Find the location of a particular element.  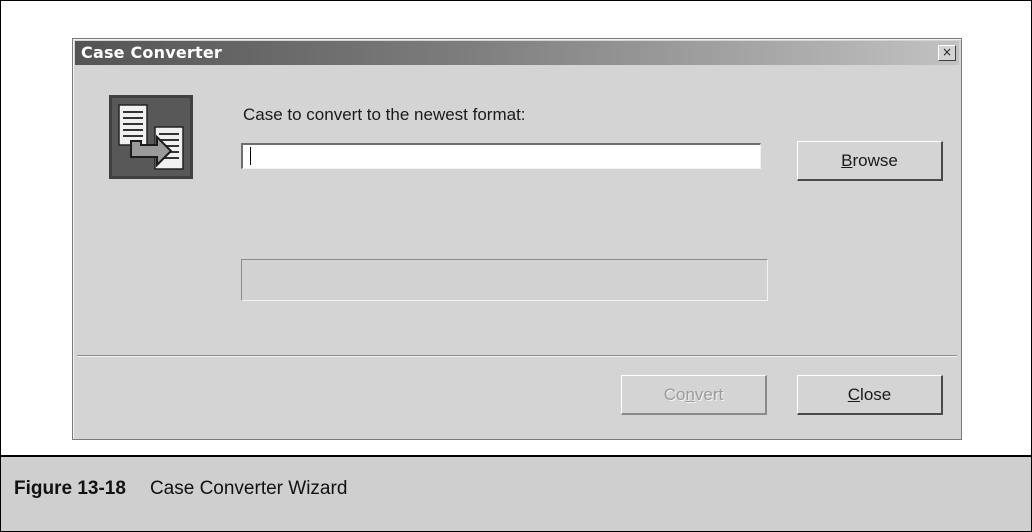

case-path-input is located at coordinates (501, 156).